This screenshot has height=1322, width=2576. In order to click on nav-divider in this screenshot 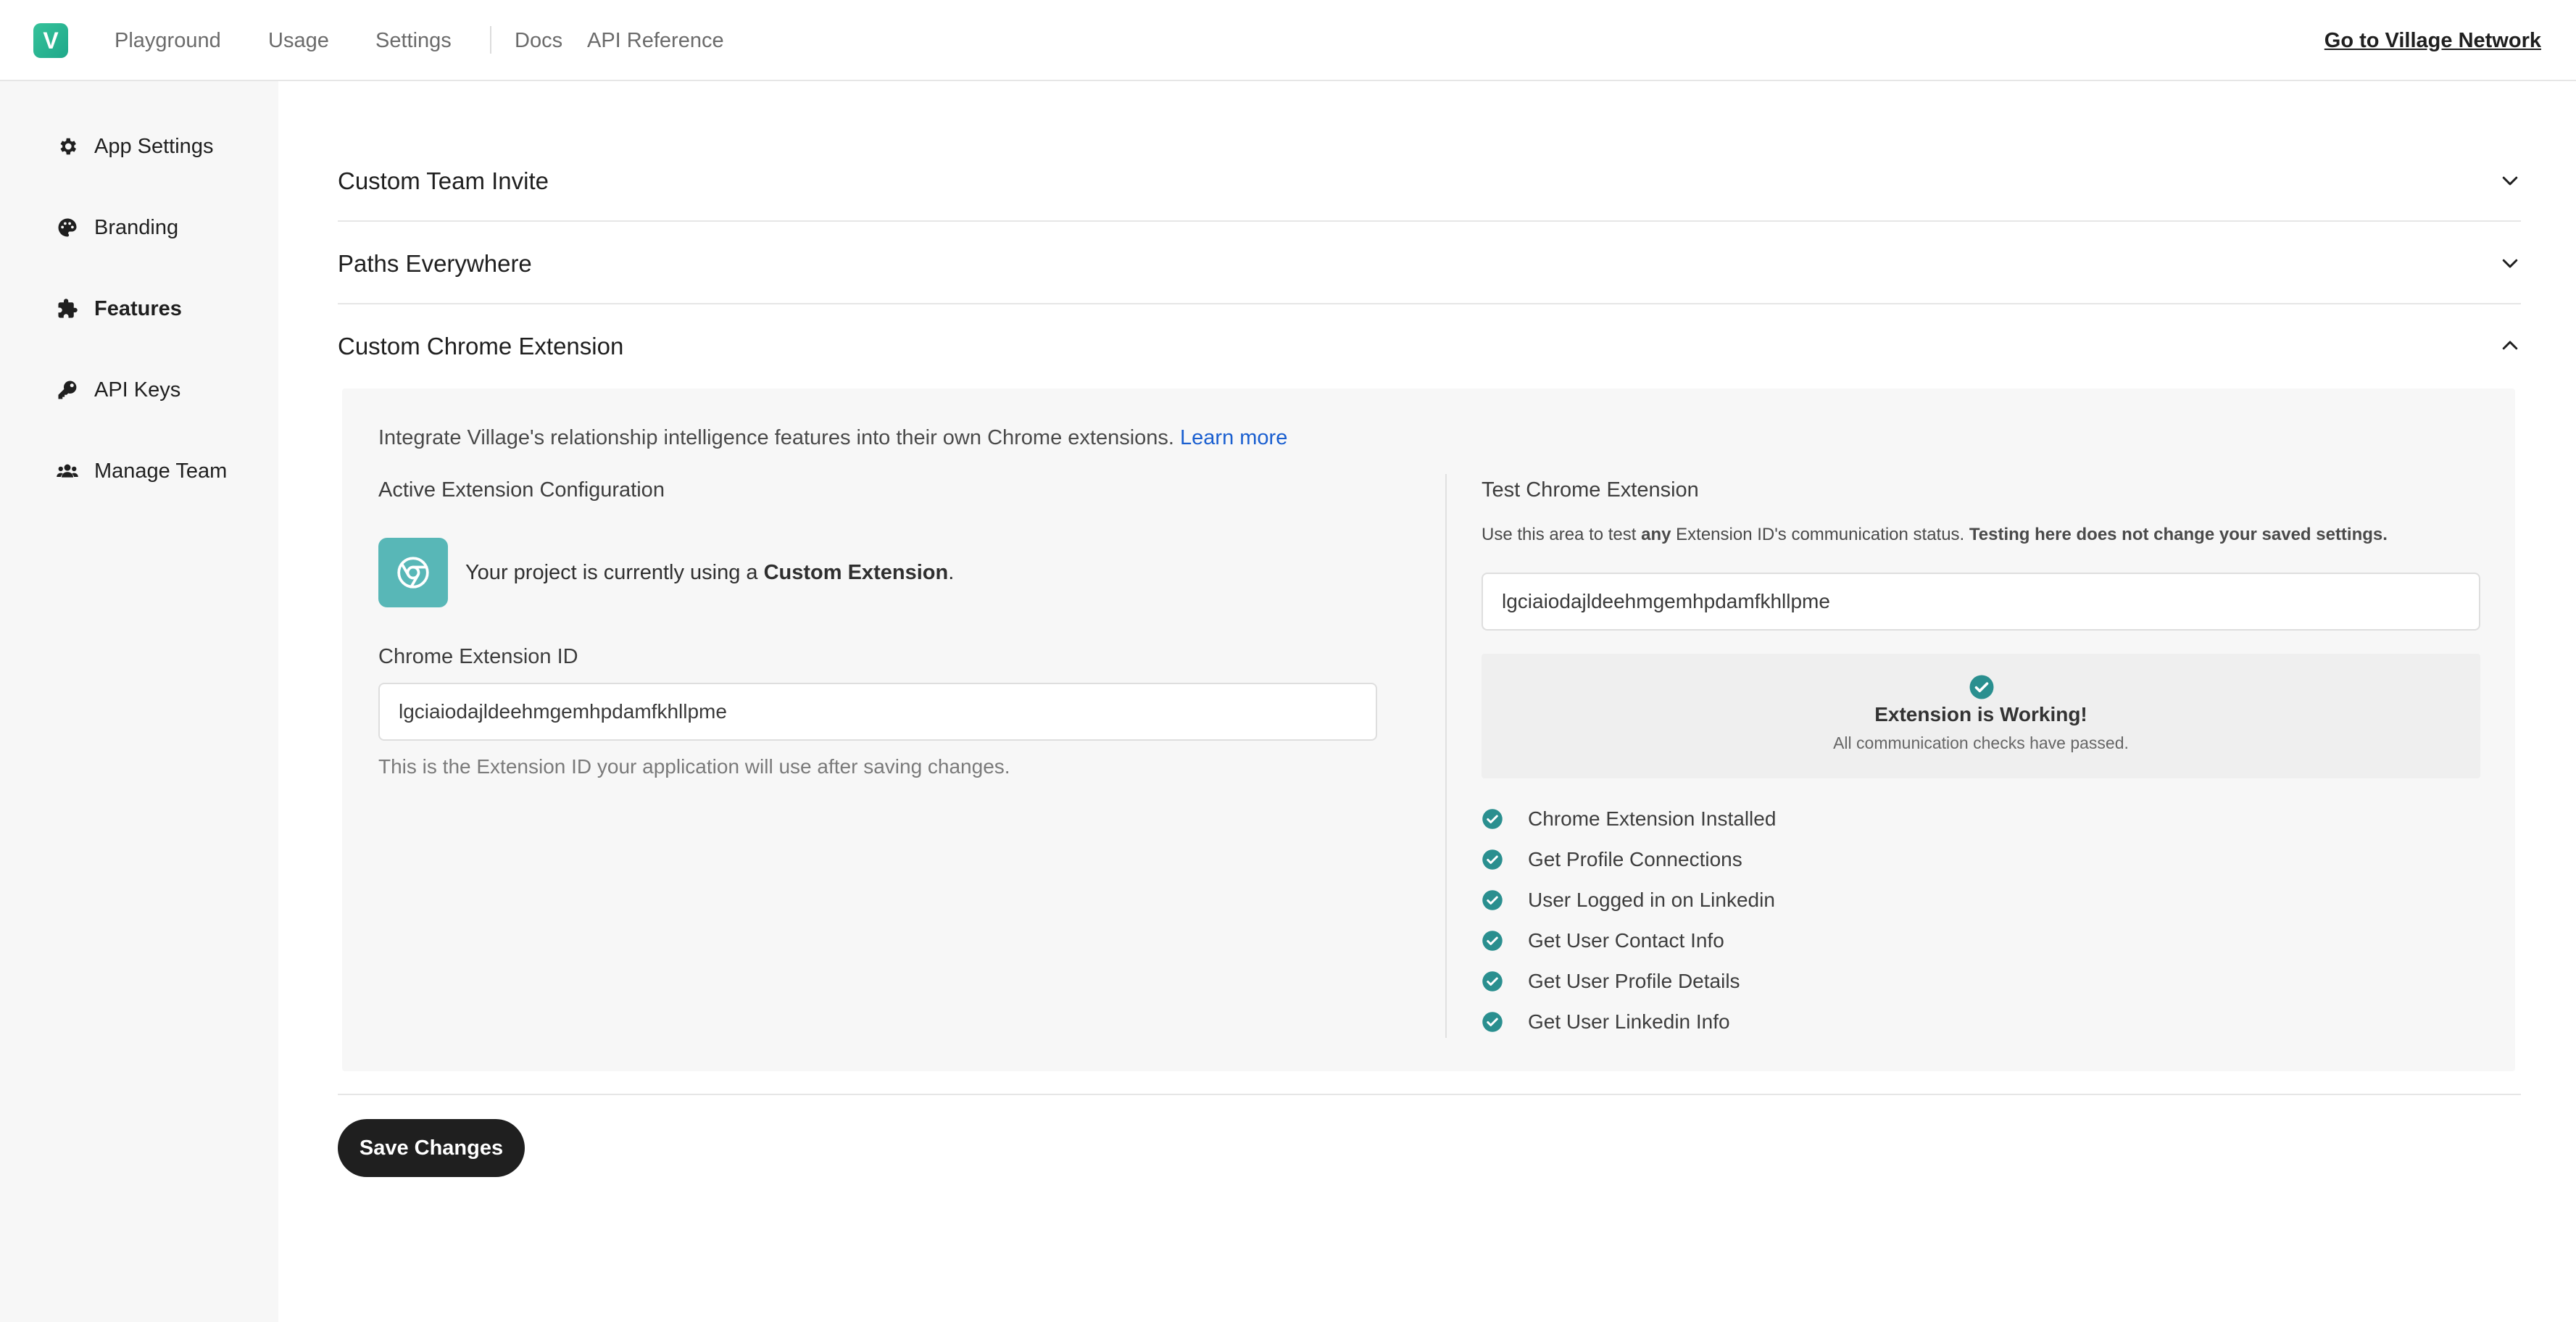, I will do `click(490, 40)`.